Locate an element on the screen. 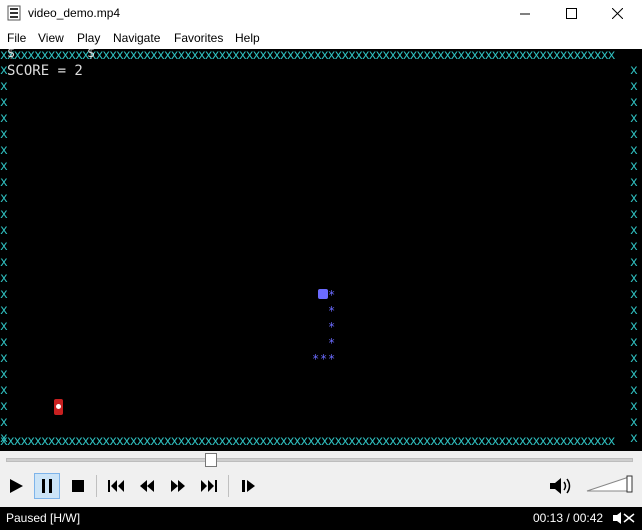  playback-status: Paused [H/W] is located at coordinates (43, 518).